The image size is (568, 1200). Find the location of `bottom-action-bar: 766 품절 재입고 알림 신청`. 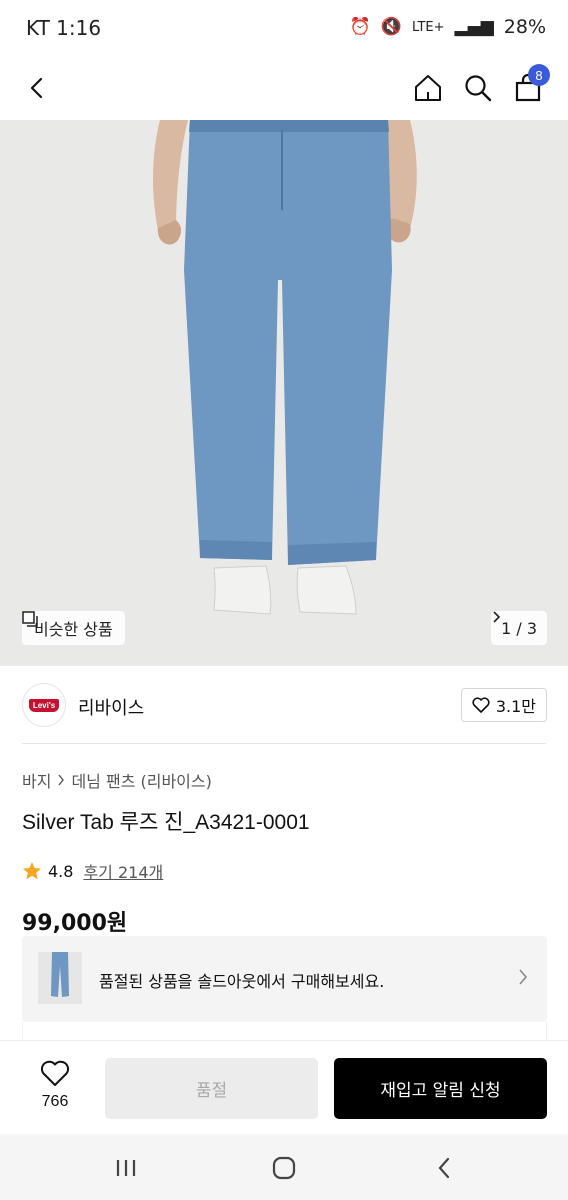

bottom-action-bar: 766 품절 재입고 알림 신청 is located at coordinates (284, 1087).